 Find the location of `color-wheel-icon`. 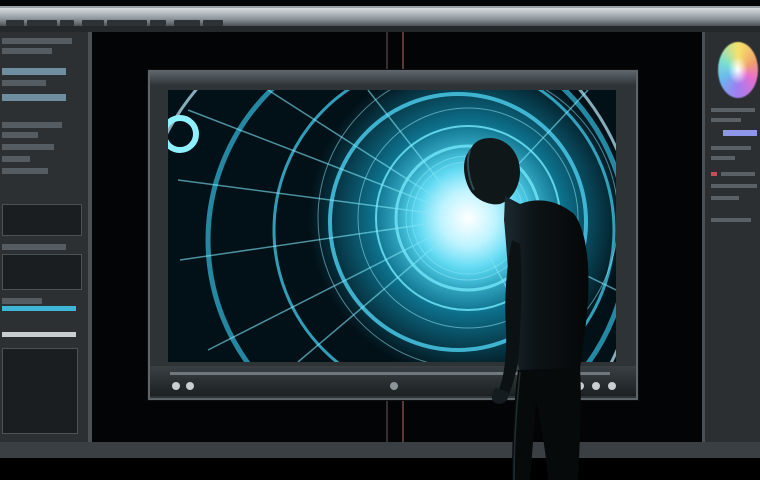

color-wheel-icon is located at coordinates (738, 70).